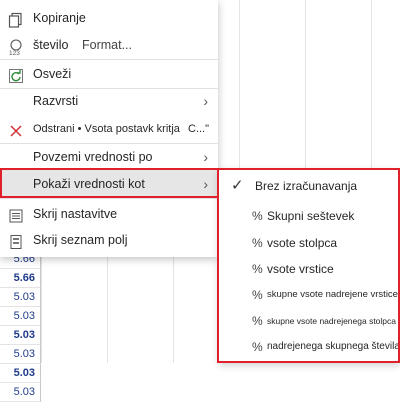 The image size is (400, 402). Describe the element at coordinates (80, 240) in the screenshot. I see `menu-item-label: Skrij seznam polj` at that location.